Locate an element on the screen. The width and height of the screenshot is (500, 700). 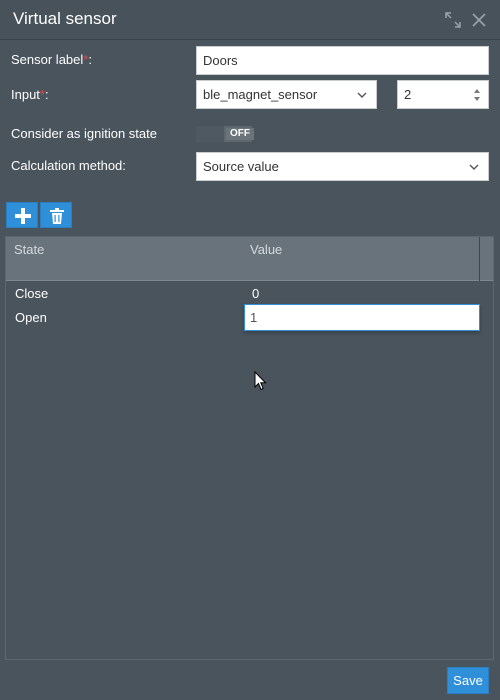
input-label: Input*: is located at coordinates (30, 95).